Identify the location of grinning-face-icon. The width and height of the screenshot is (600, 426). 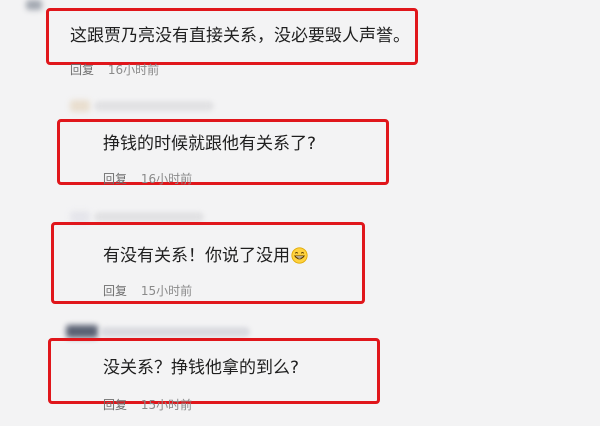
(299, 255).